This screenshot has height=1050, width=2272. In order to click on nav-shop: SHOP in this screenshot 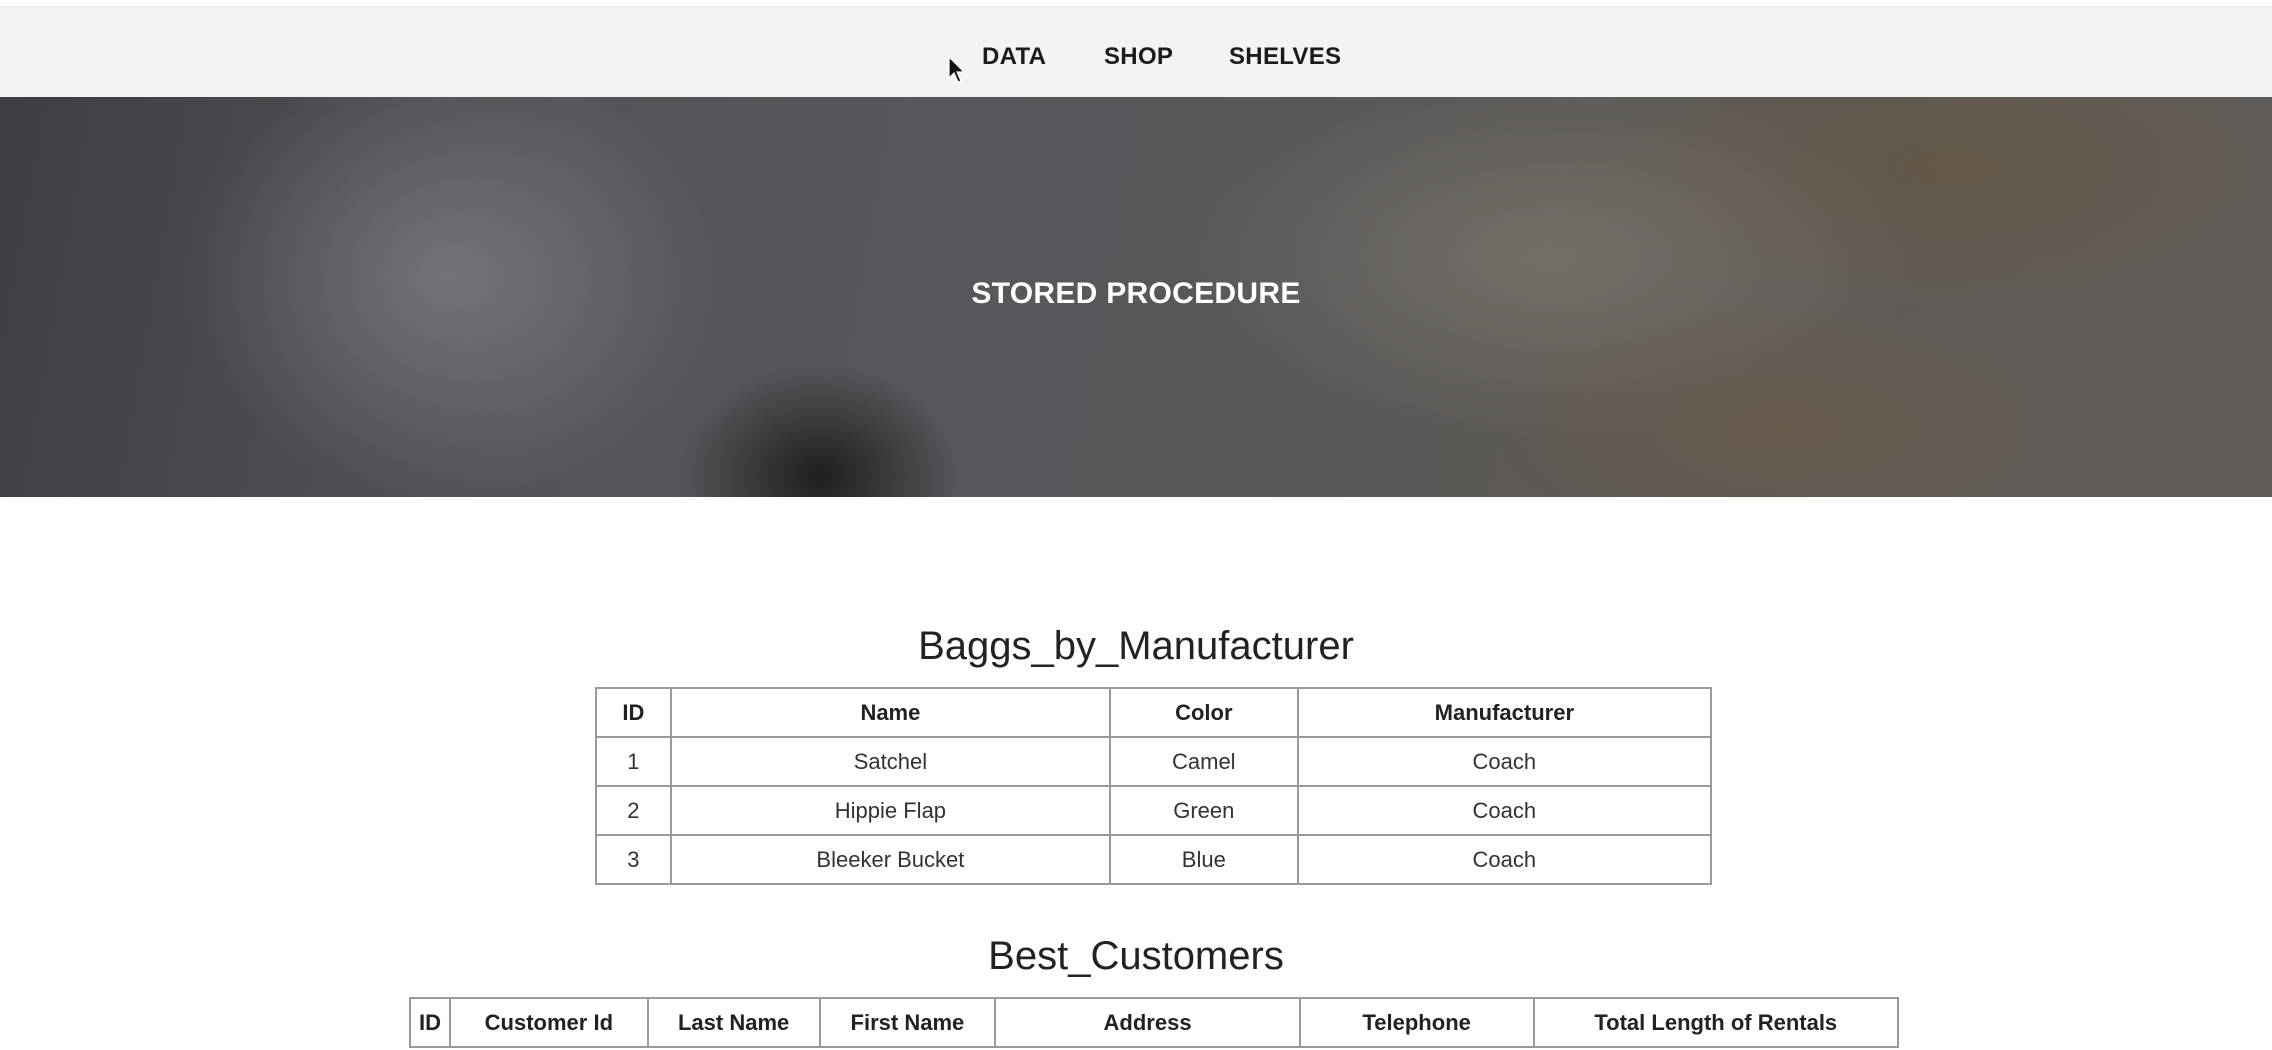, I will do `click(1138, 57)`.